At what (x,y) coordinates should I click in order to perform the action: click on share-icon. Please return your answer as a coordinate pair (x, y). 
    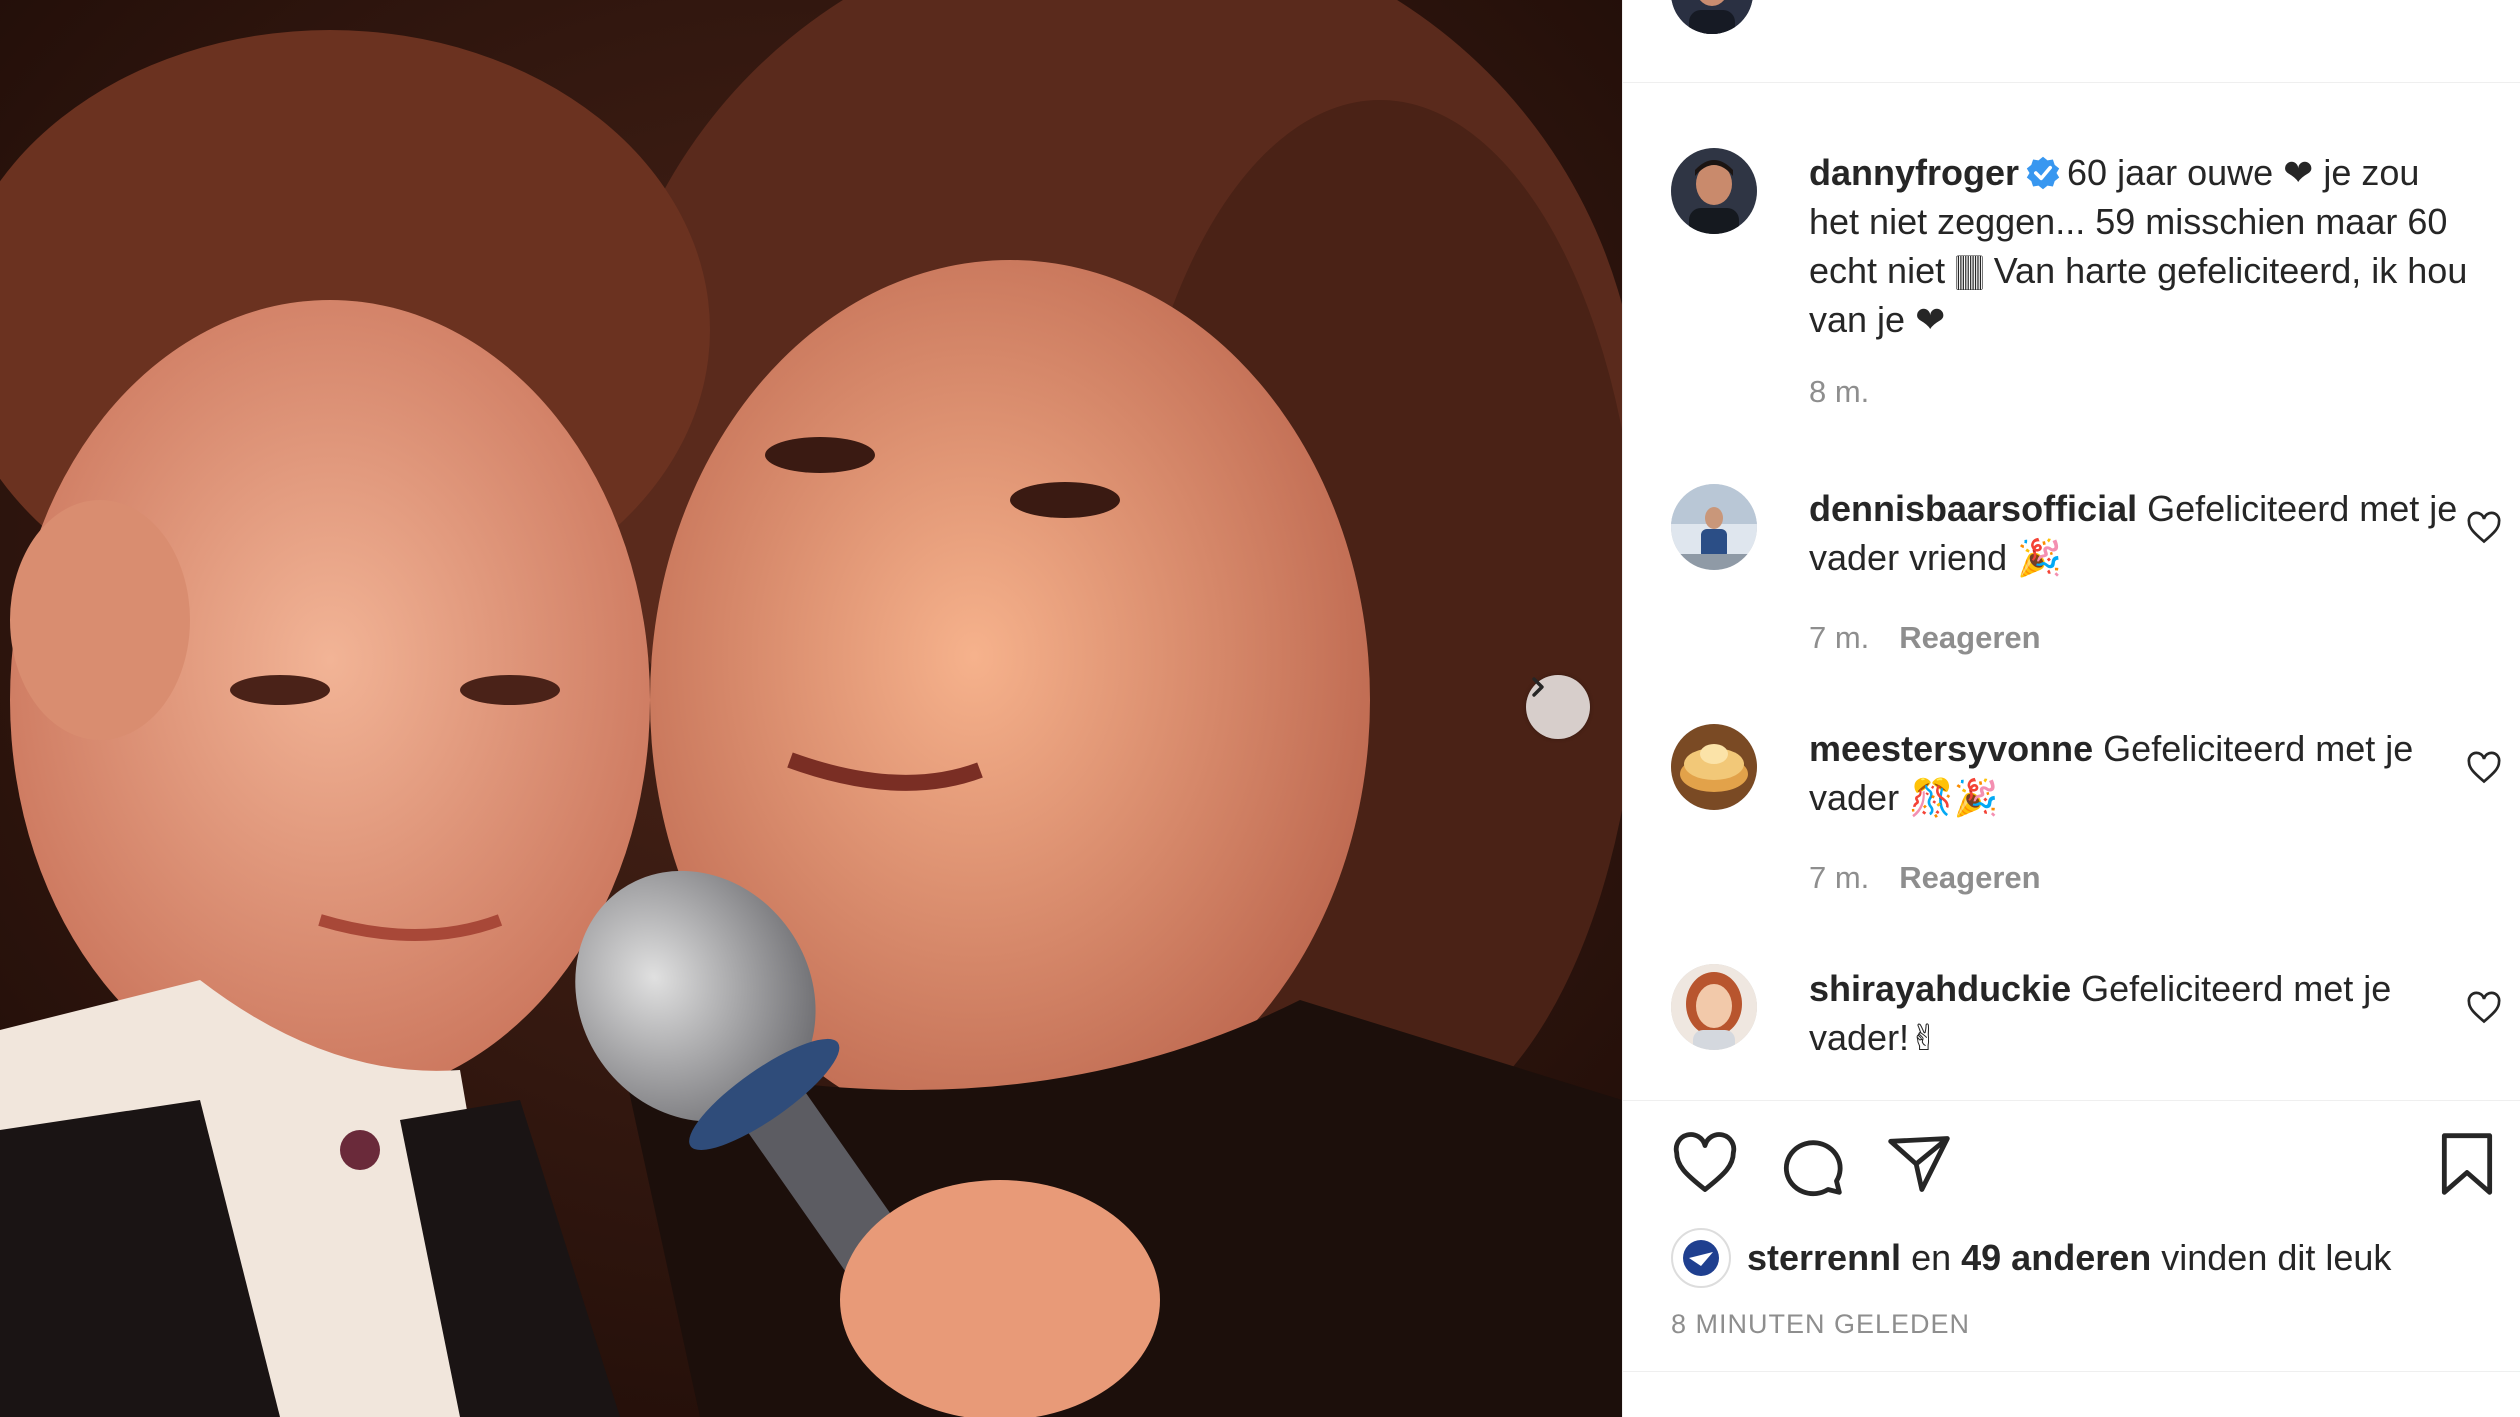
    Looking at the image, I should click on (1919, 1164).